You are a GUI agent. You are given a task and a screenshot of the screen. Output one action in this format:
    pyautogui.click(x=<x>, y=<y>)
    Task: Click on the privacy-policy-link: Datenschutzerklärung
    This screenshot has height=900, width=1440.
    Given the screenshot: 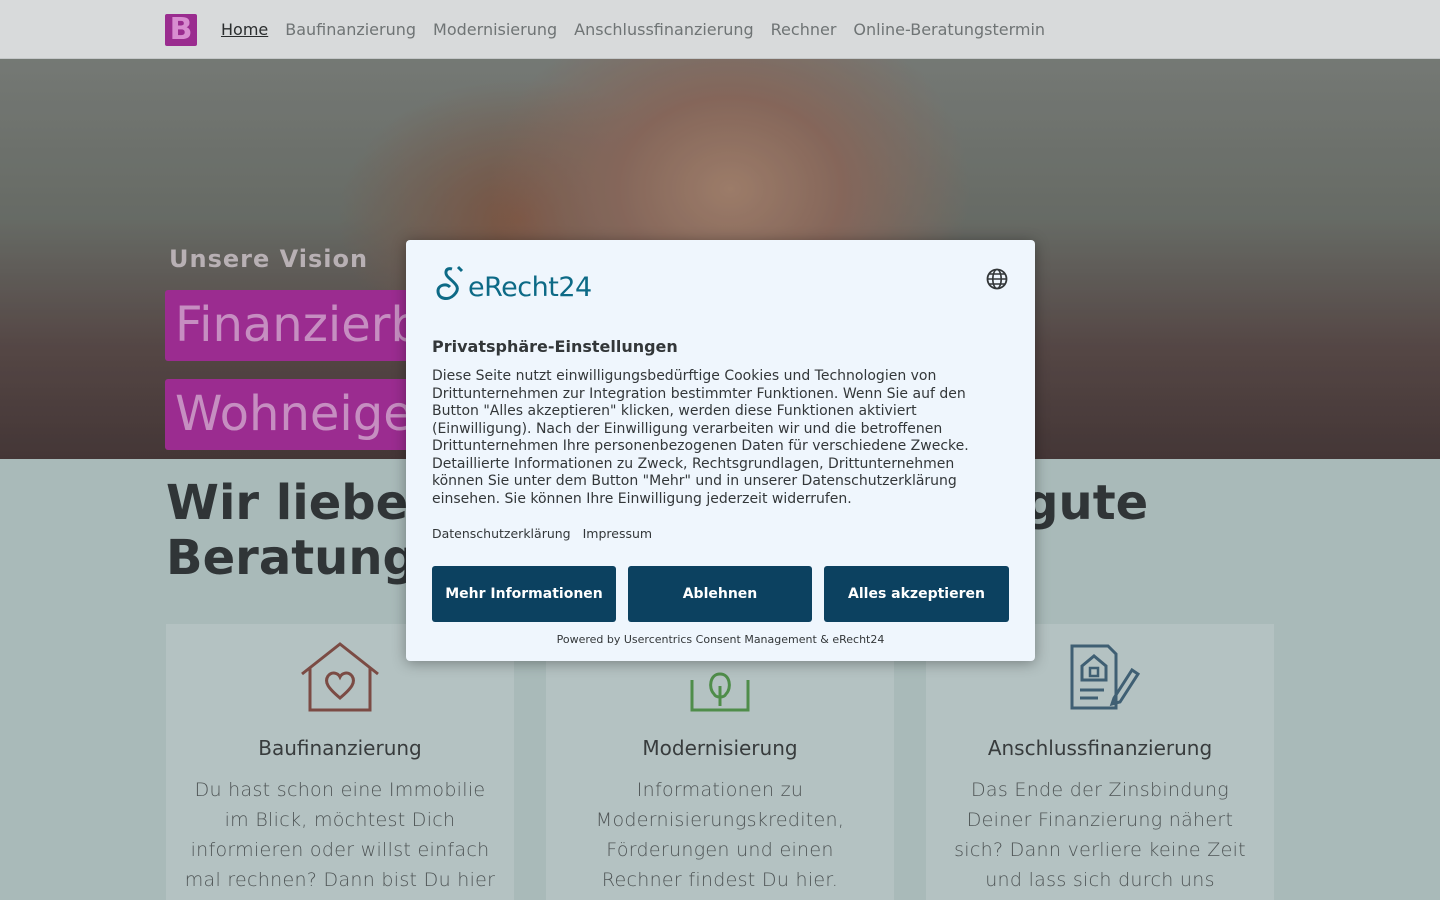 What is the action you would take?
    pyautogui.click(x=501, y=533)
    